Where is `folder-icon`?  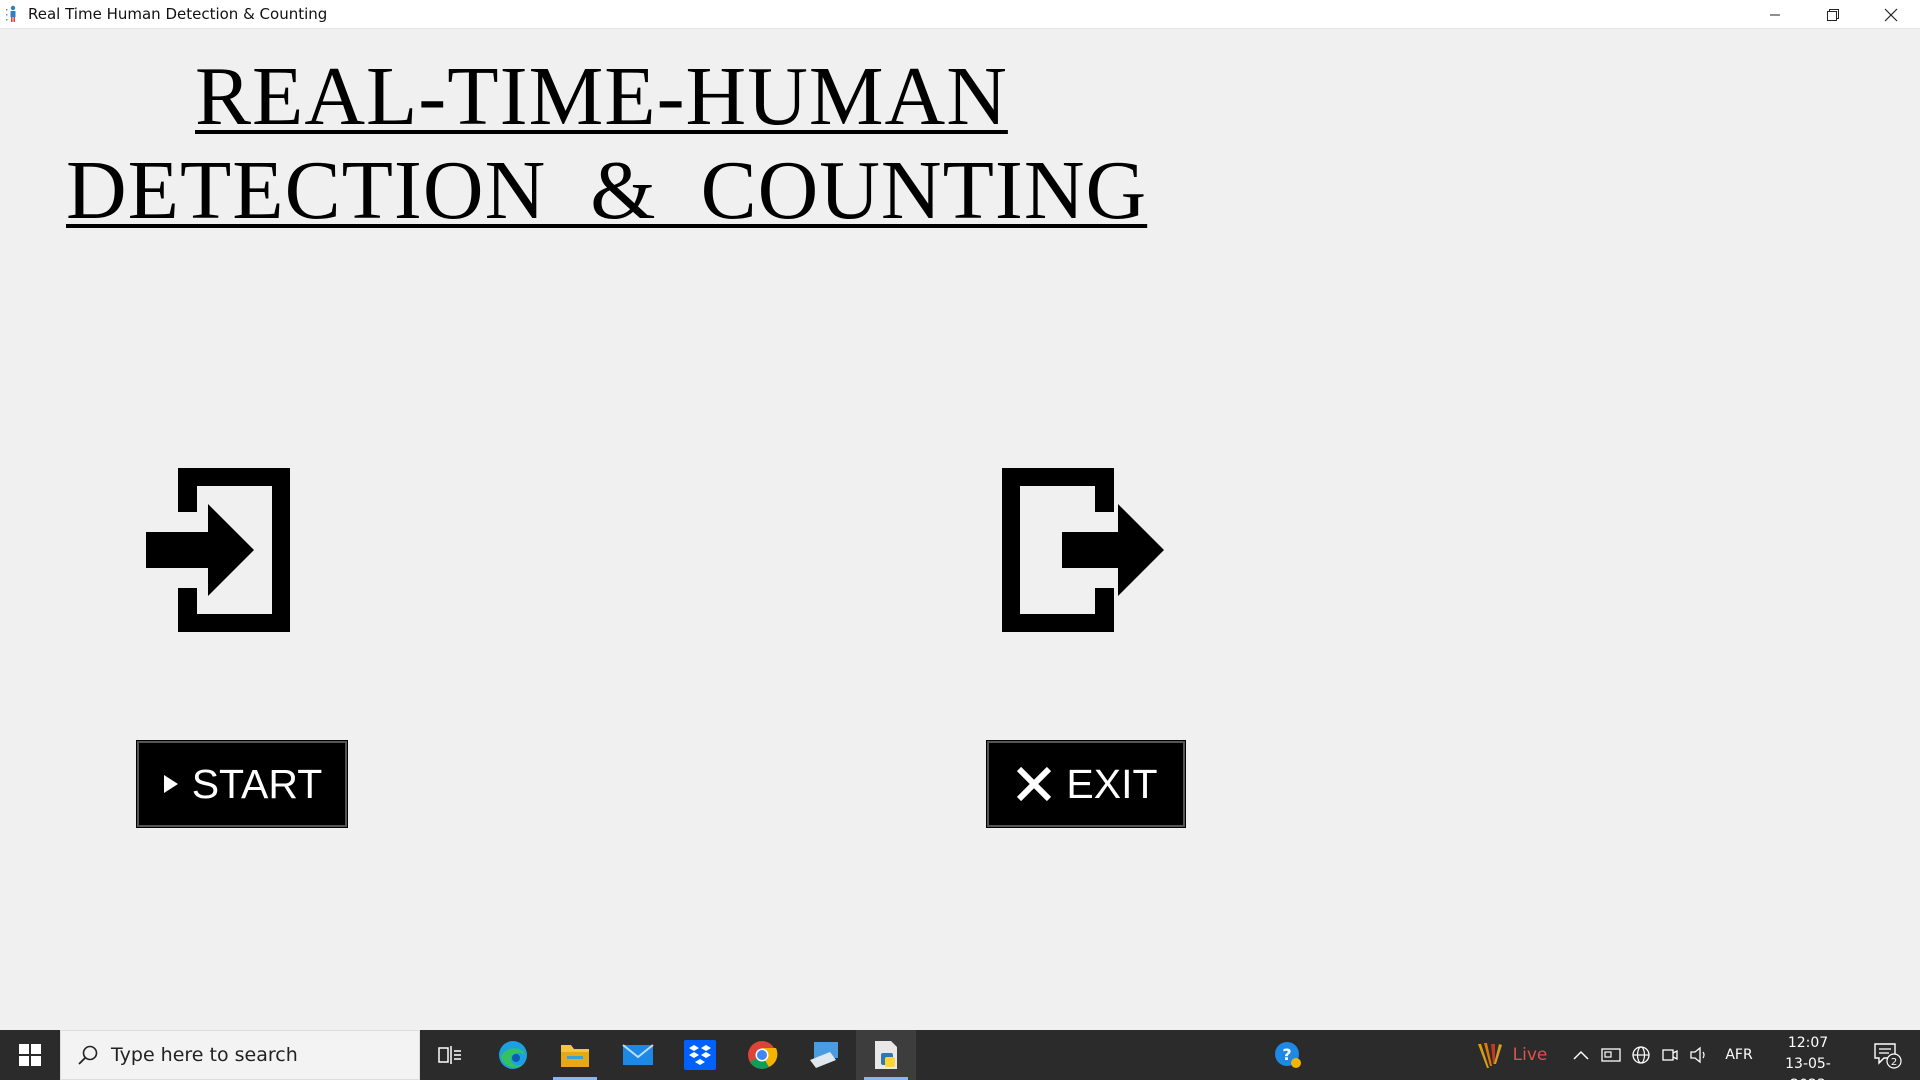 folder-icon is located at coordinates (575, 1056).